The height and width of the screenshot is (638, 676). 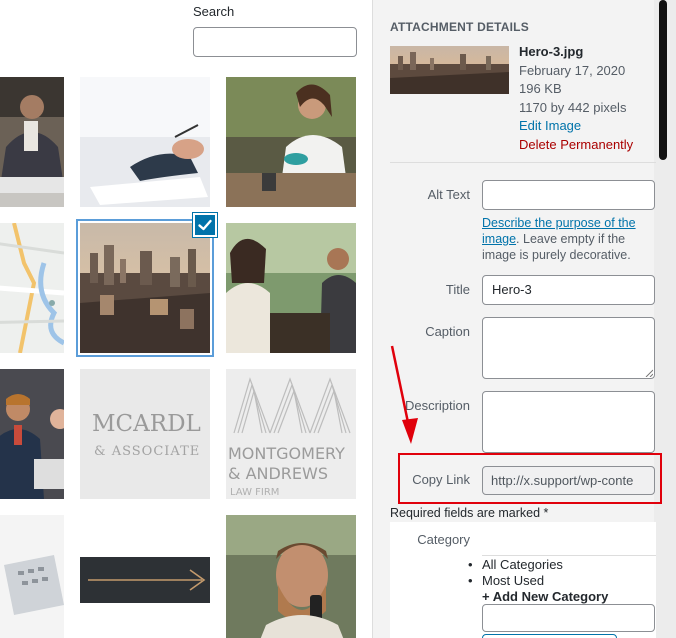 What do you see at coordinates (147, 451) in the screenshot?
I see `mcardle-text-2: & ASSOCIATE` at bounding box center [147, 451].